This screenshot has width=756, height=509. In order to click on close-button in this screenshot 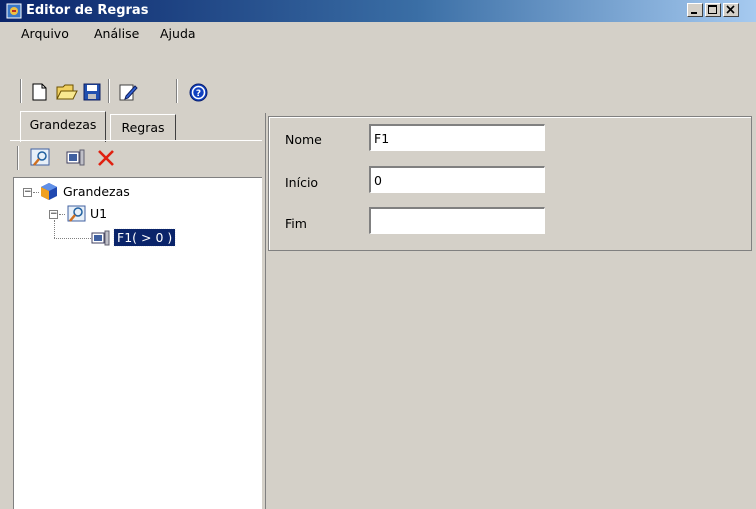, I will do `click(731, 10)`.